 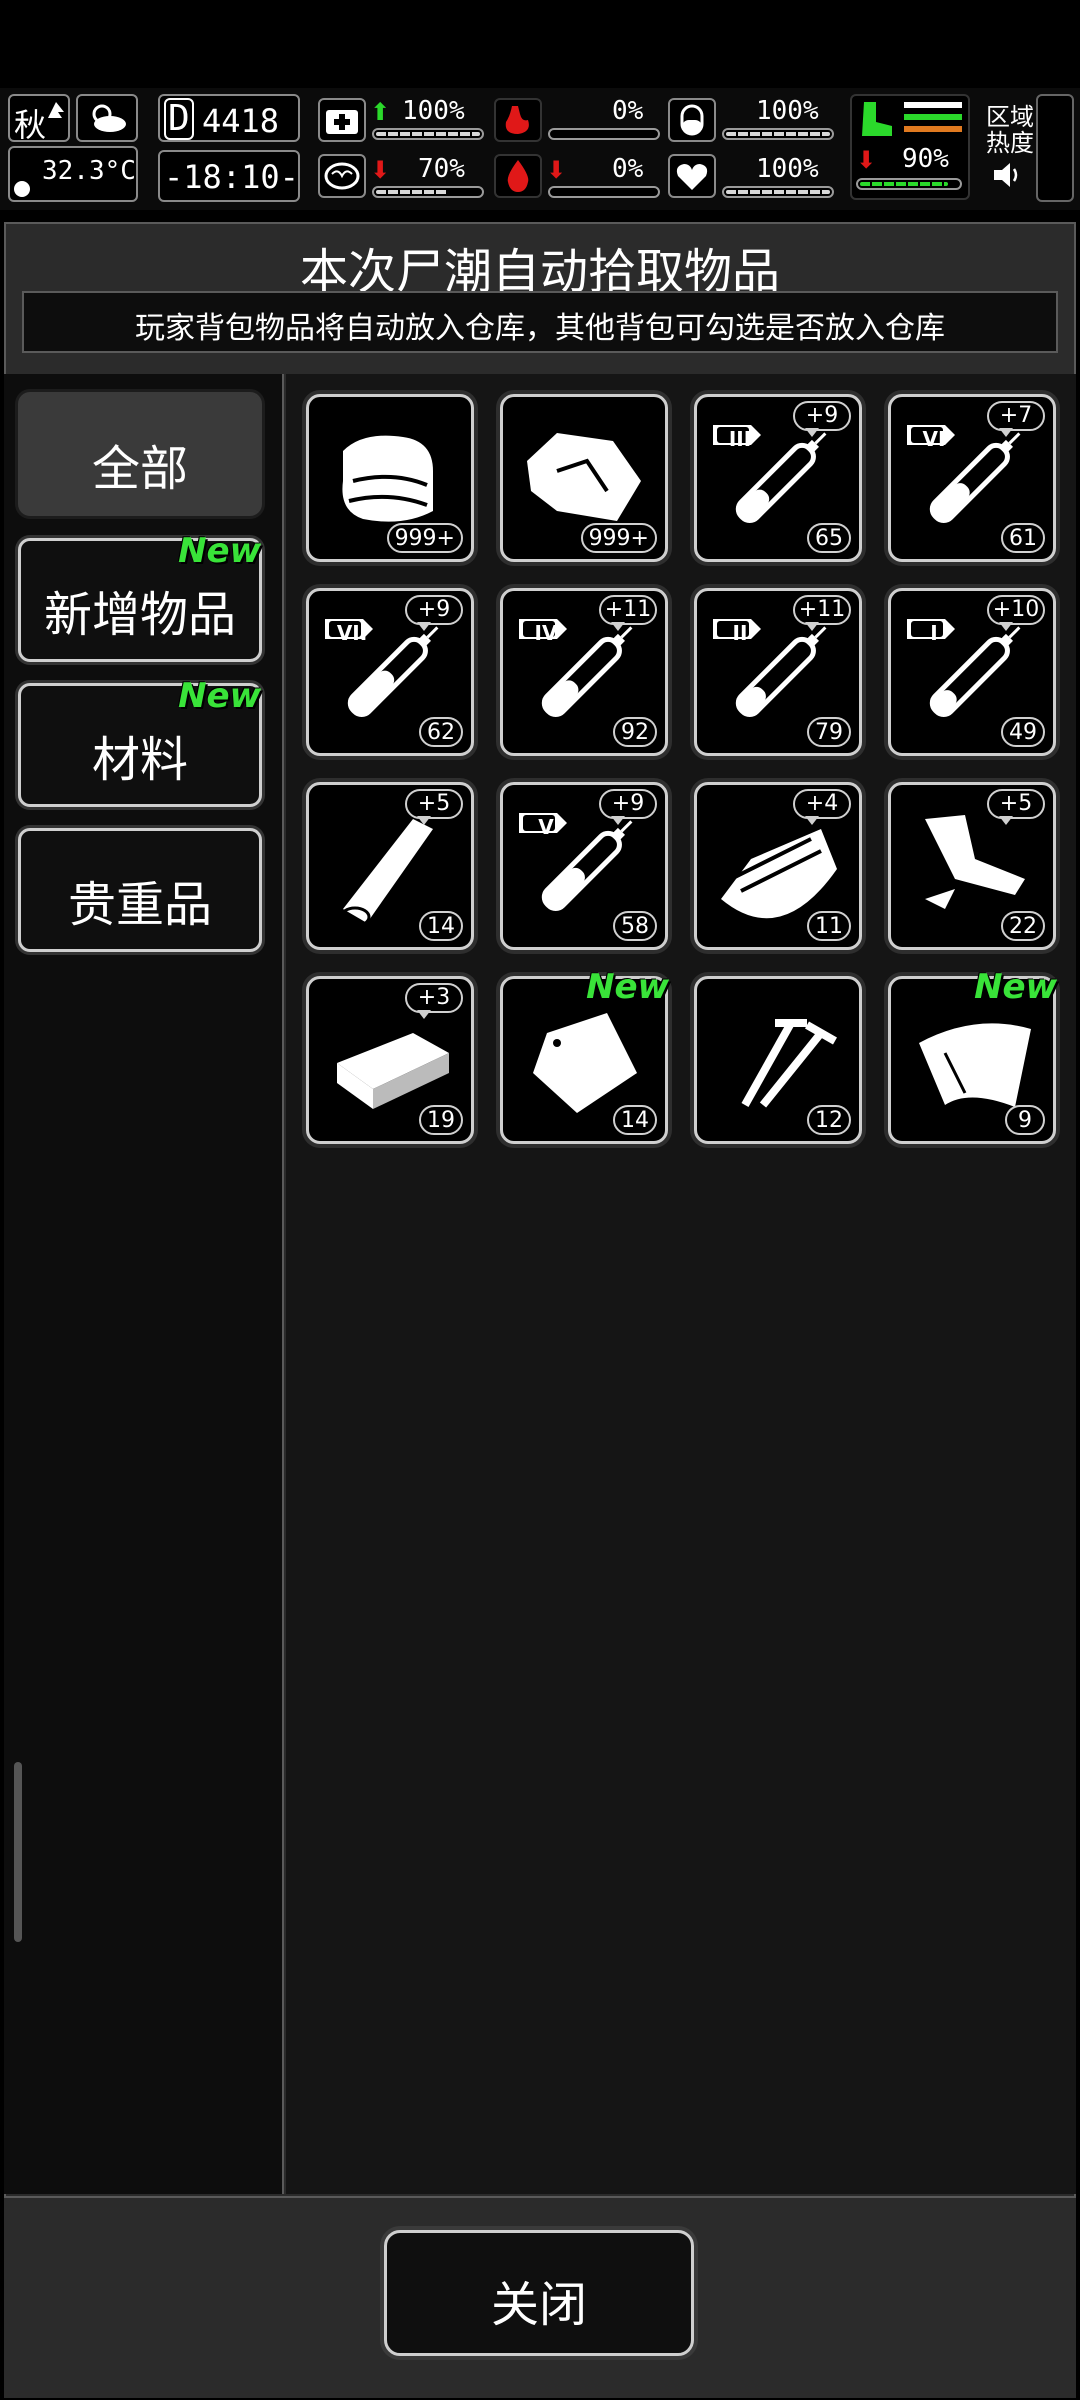 I want to click on leaf-icon, so click(x=56, y=110).